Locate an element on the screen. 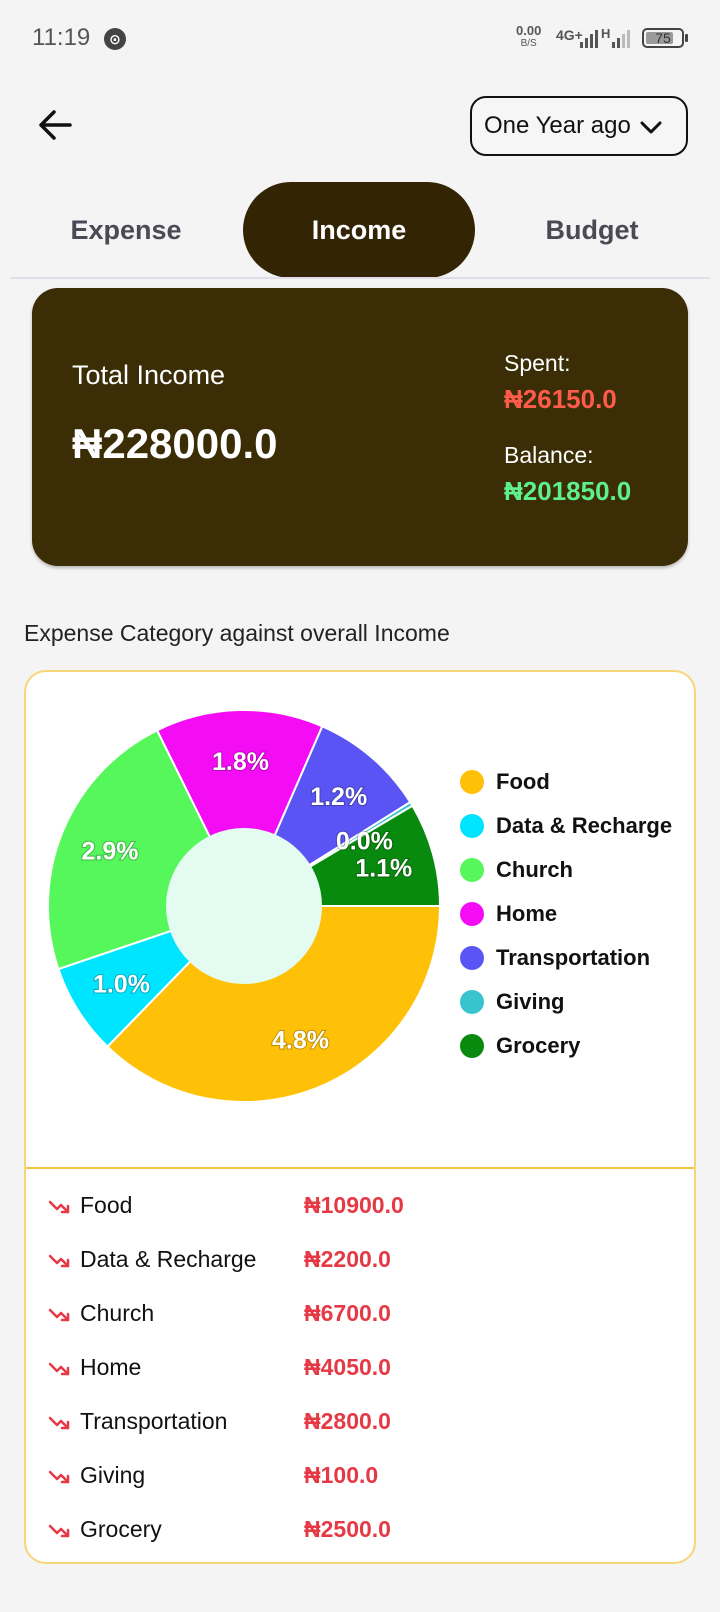 The height and width of the screenshot is (1612, 720). battery-level: 75 is located at coordinates (663, 38).